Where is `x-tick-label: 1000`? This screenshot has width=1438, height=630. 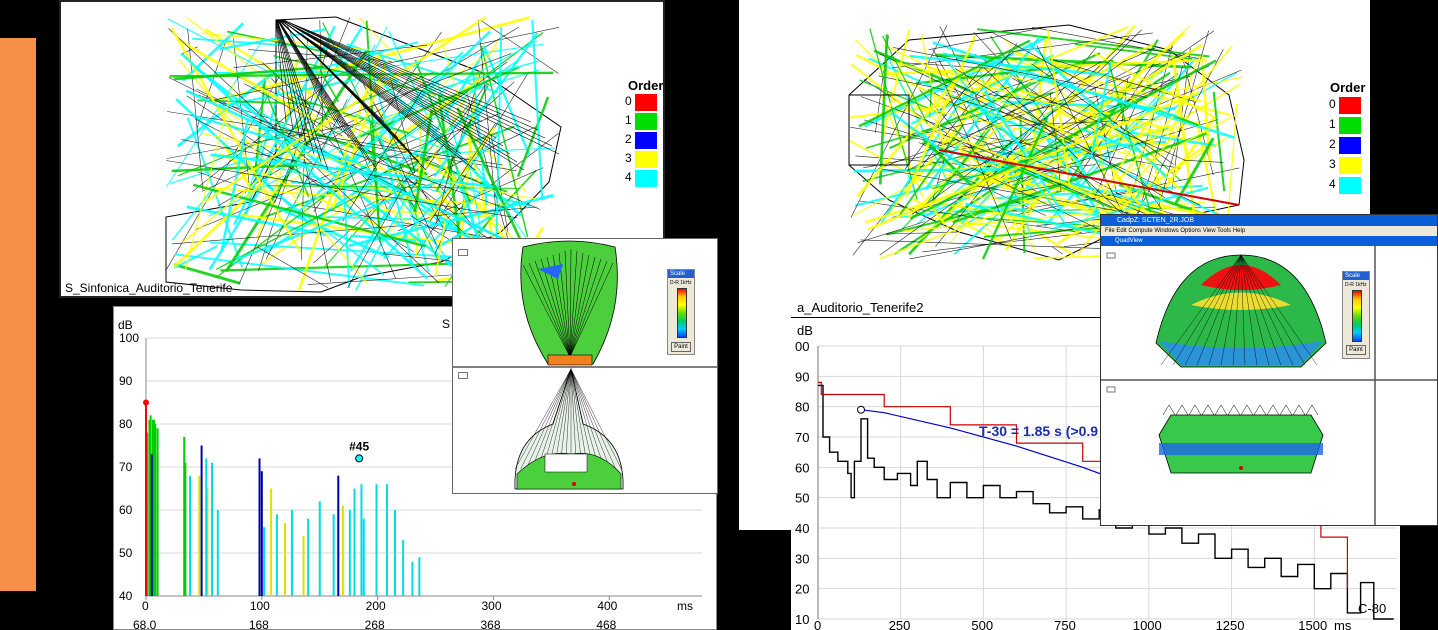 x-tick-label: 1000 is located at coordinates (1147, 624).